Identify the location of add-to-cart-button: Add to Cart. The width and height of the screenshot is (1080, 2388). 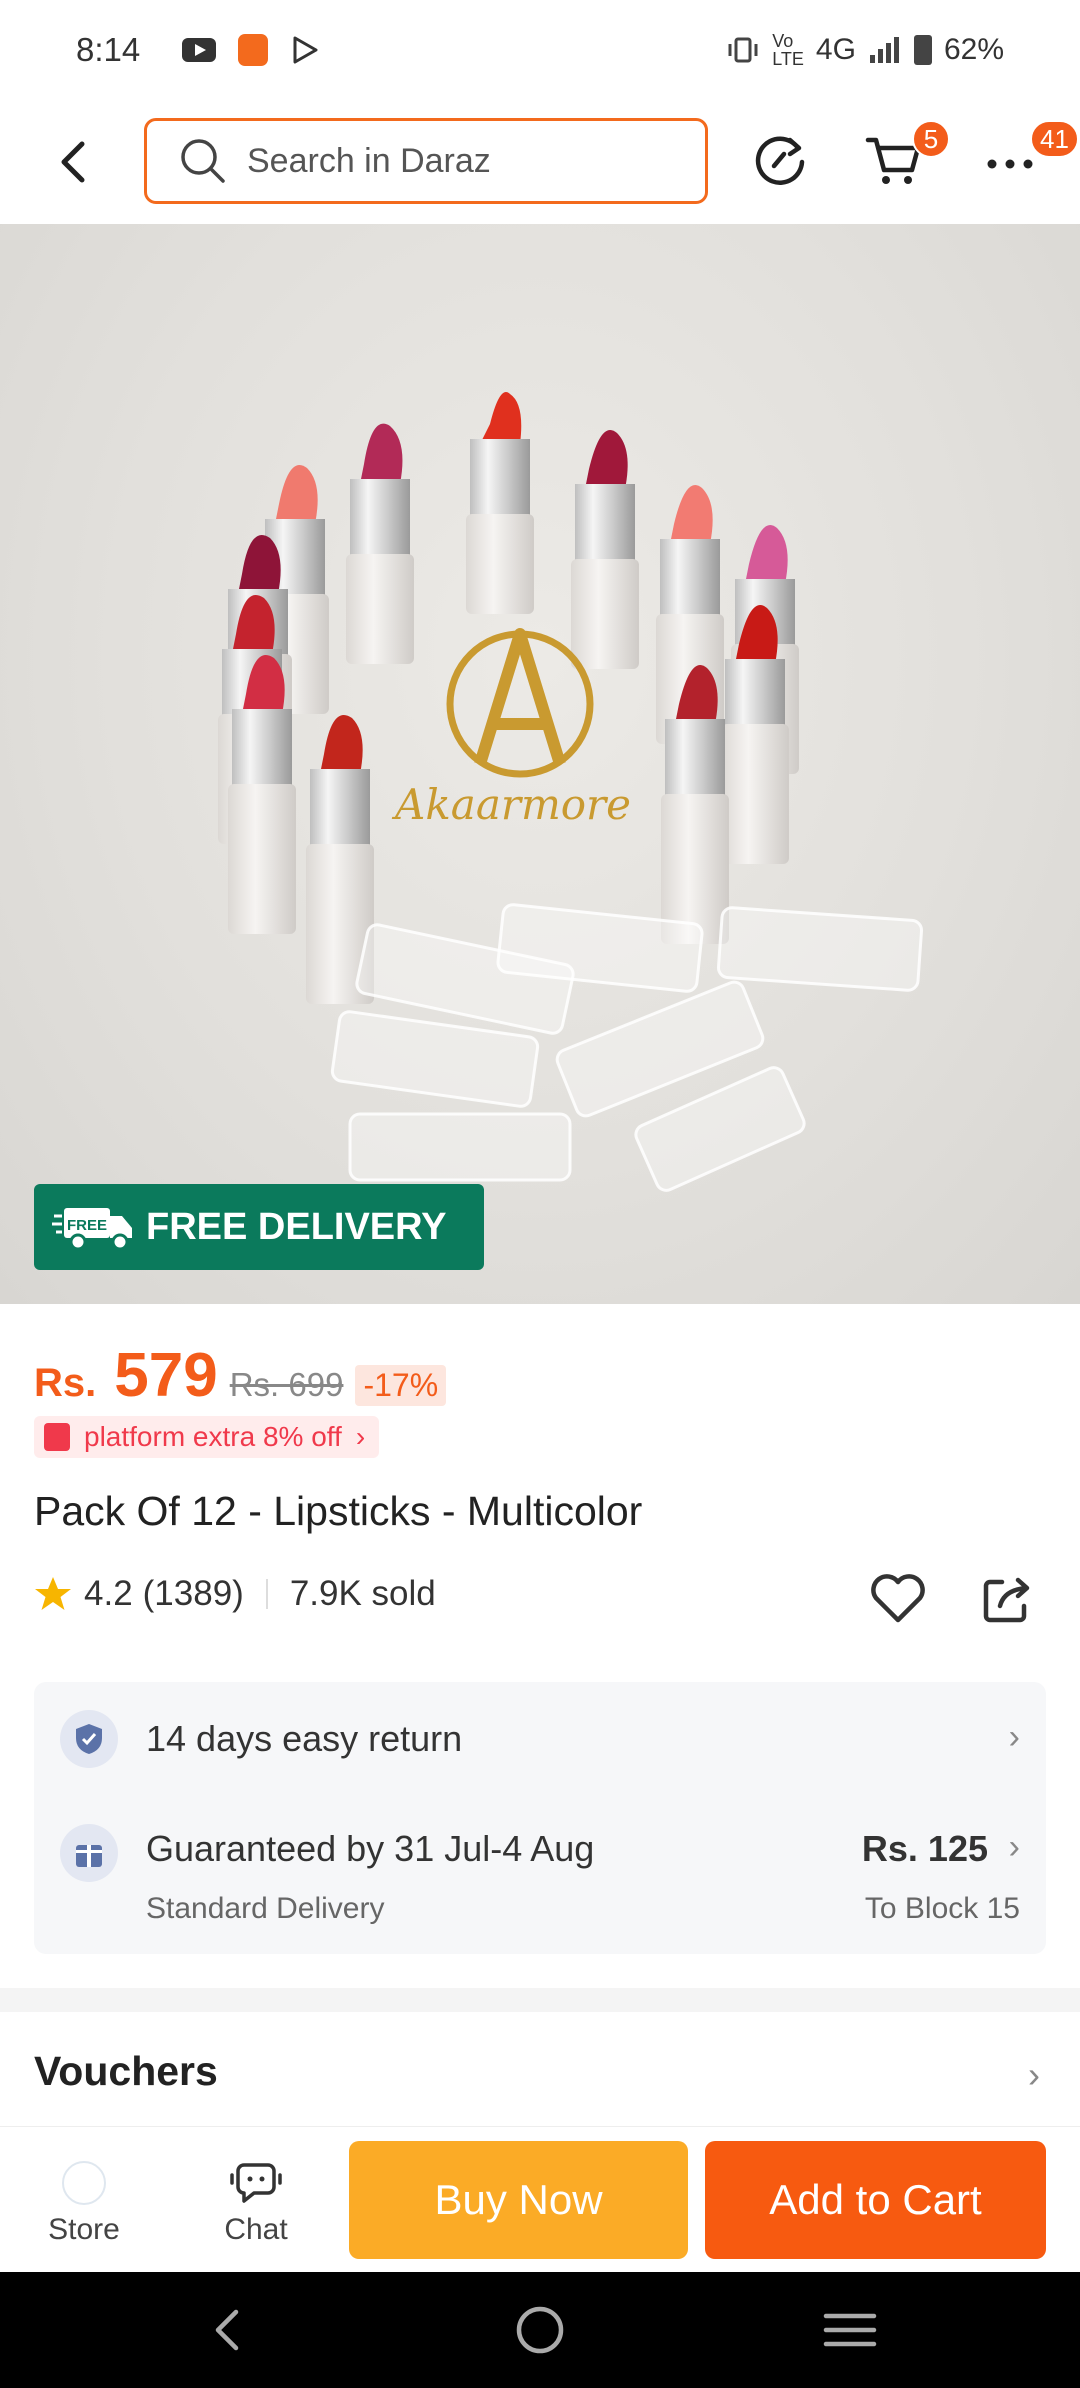
(875, 2200).